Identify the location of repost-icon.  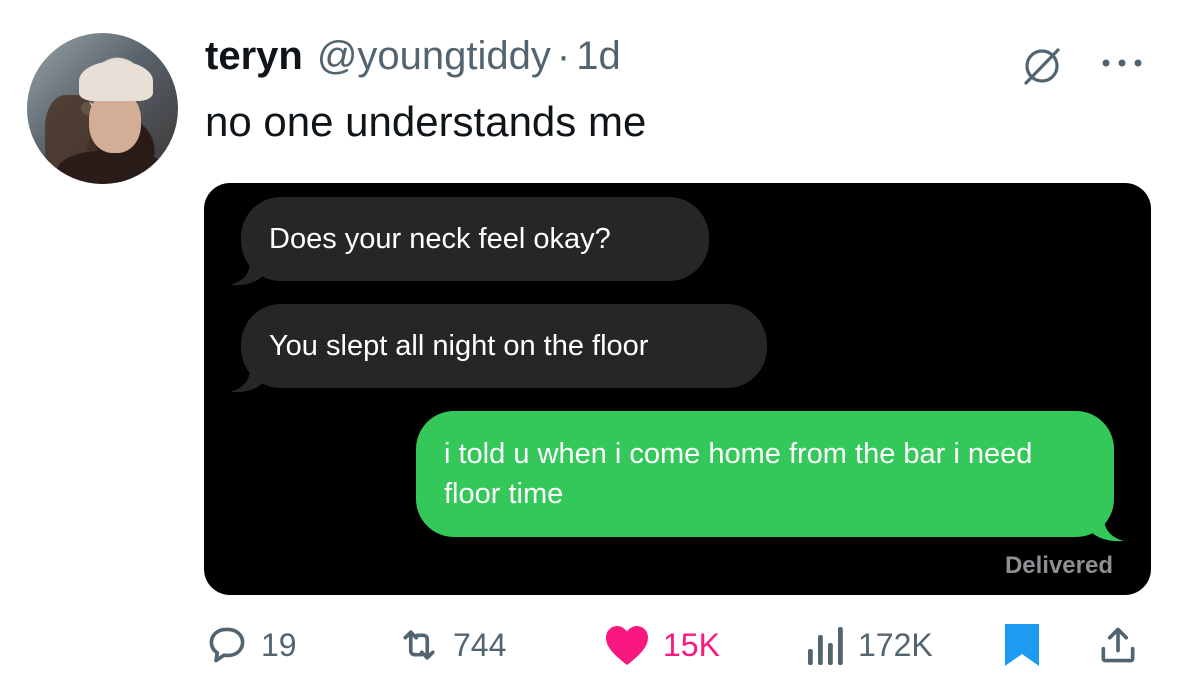
(419, 645).